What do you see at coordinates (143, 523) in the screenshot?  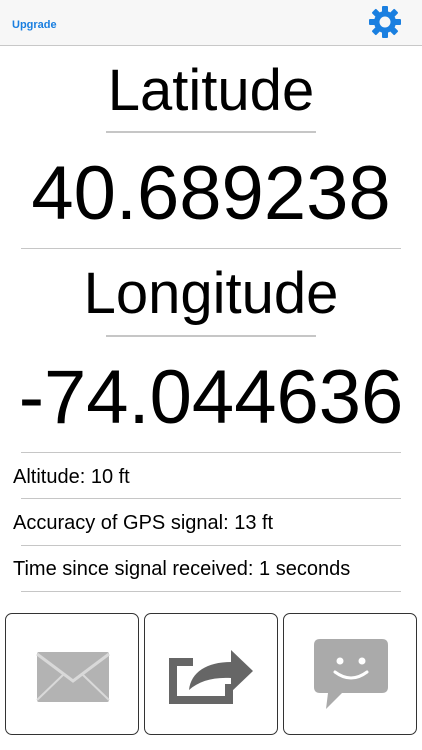 I see `accuracy-text: Accuracy of GPS signal: 13 ft` at bounding box center [143, 523].